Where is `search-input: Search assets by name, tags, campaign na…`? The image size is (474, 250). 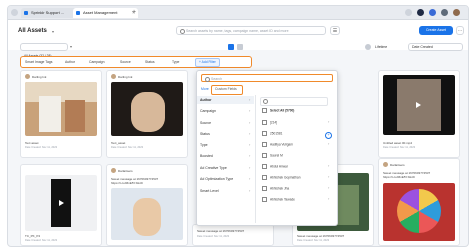 search-input: Search assets by name, tags, campaign na… is located at coordinates (251, 30).